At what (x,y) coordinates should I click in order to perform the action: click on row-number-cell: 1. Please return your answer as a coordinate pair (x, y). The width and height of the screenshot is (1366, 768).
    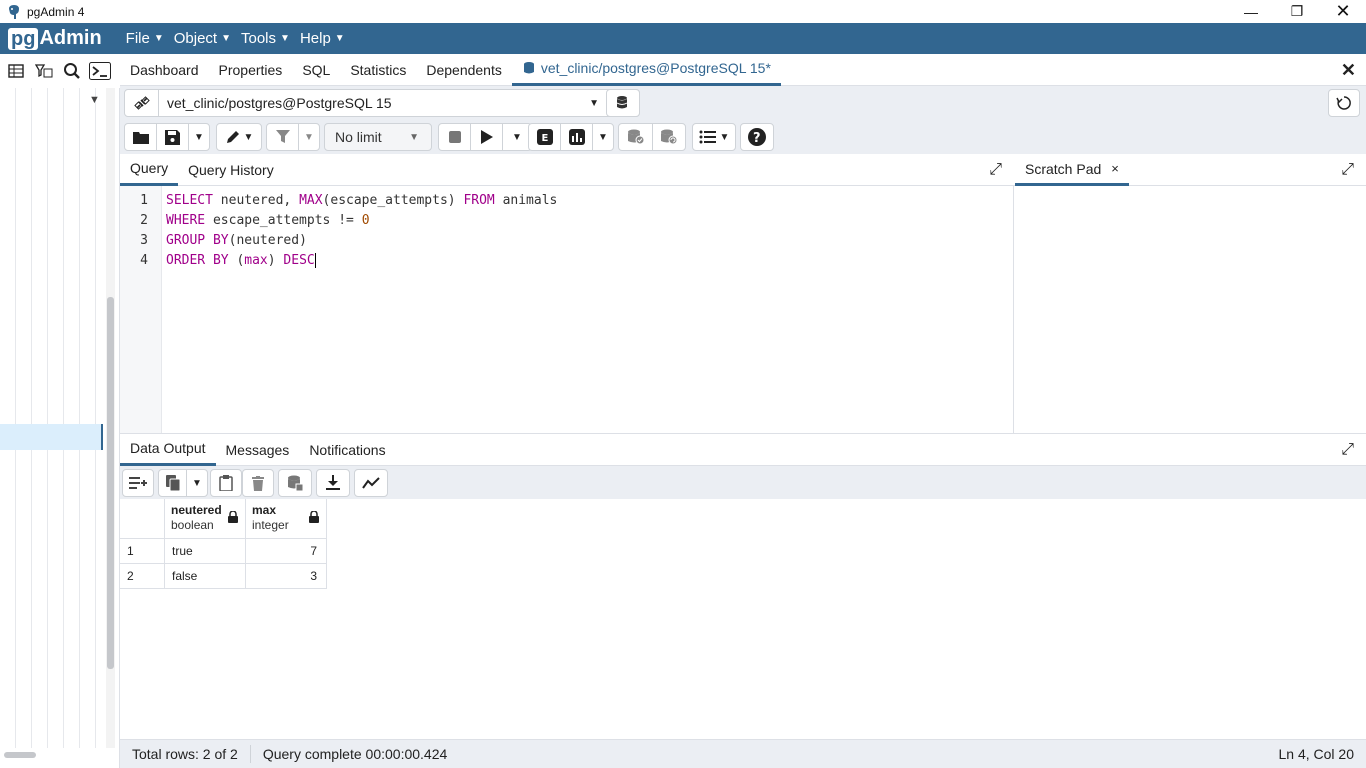
    Looking at the image, I should click on (142, 551).